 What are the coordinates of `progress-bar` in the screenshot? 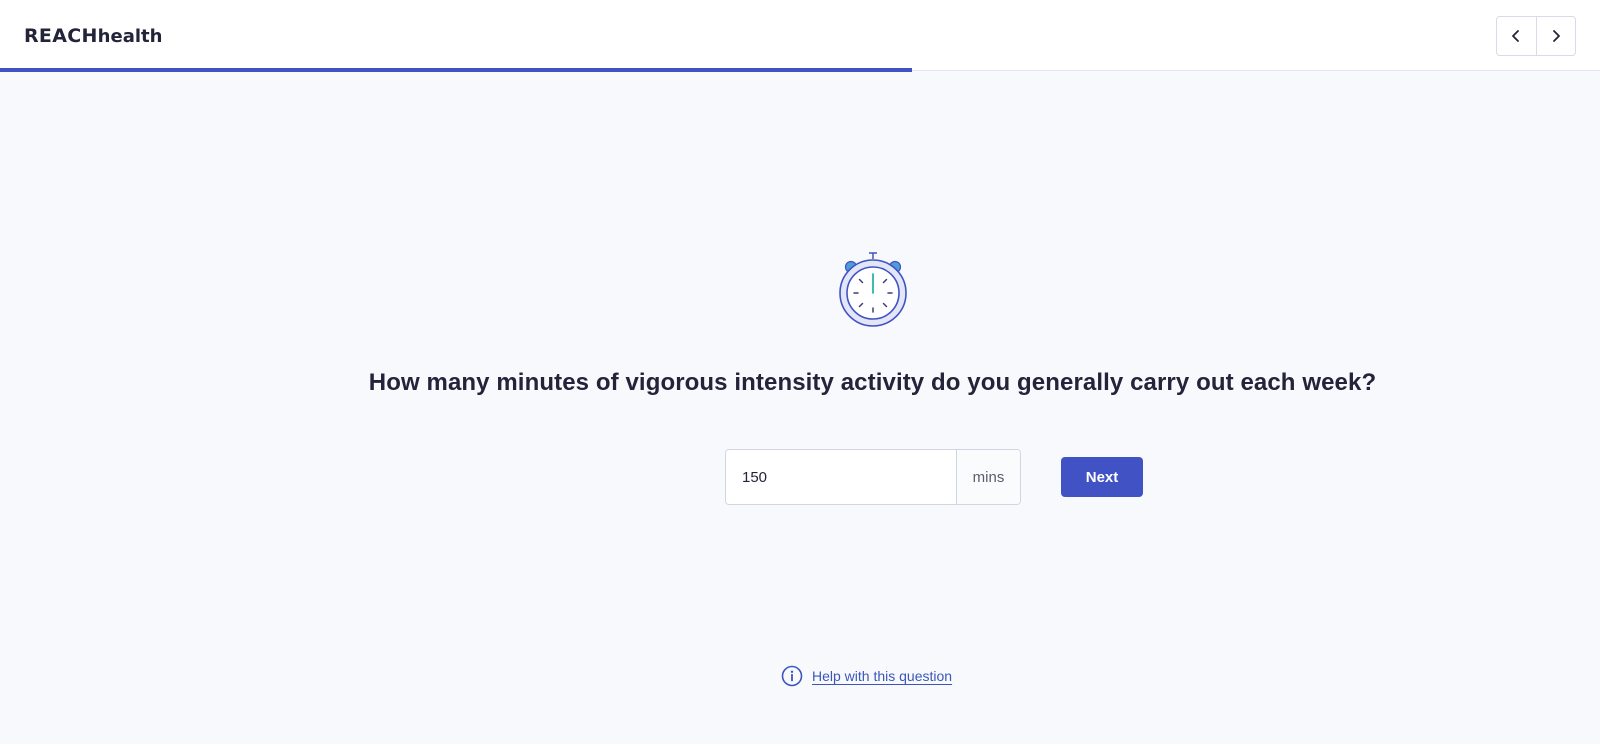 It's located at (800, 70).